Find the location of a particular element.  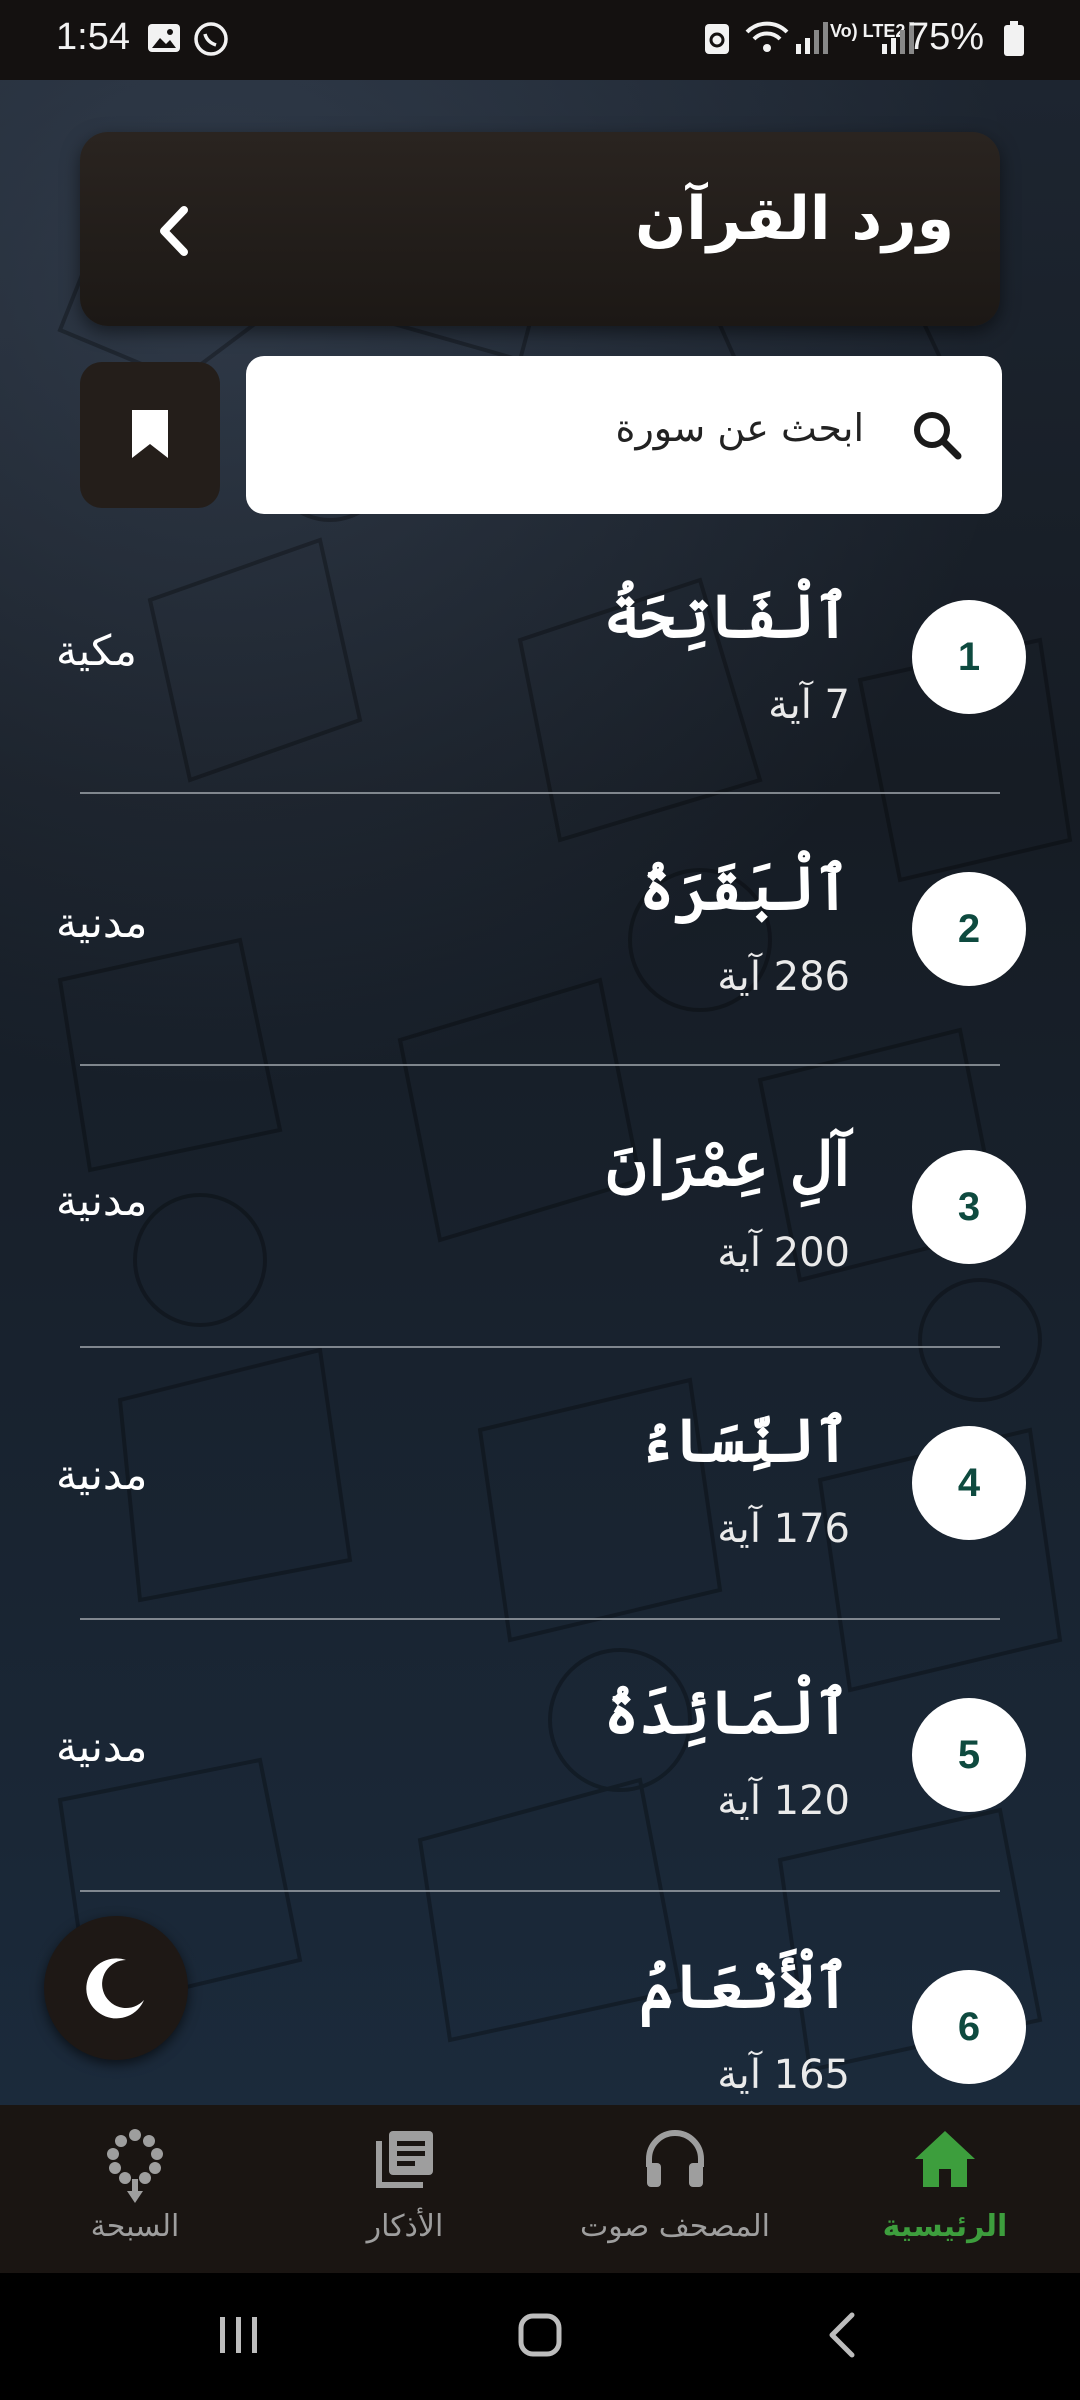

search-placeholder: ابحث عن سورة is located at coordinates (739, 428).